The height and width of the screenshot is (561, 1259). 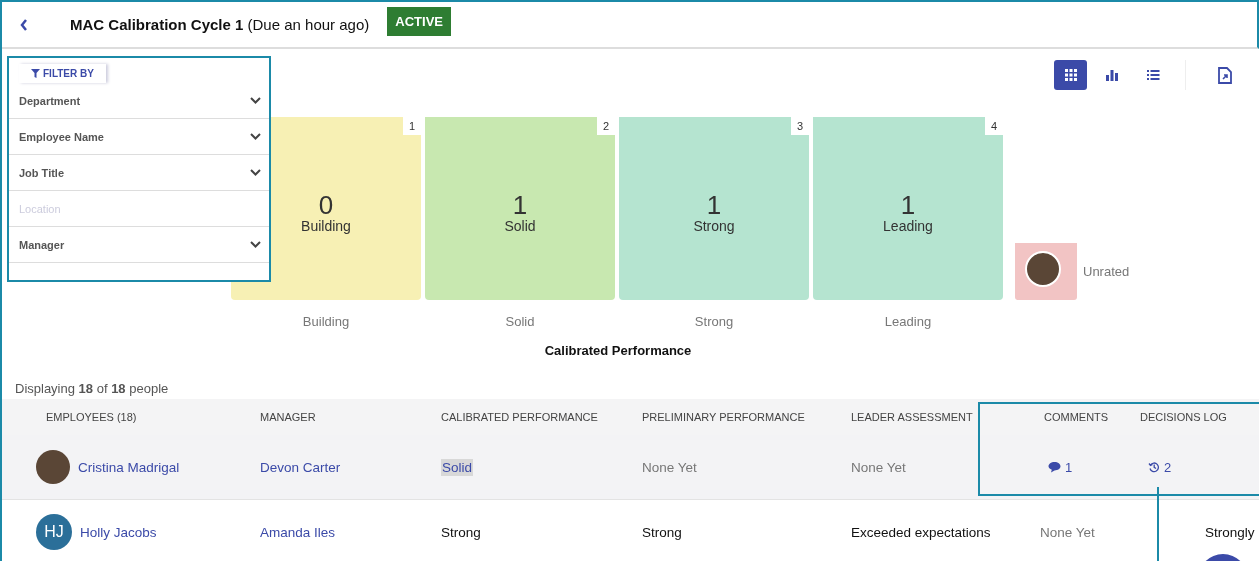 I want to click on axis-label: Solid, so click(x=520, y=321).